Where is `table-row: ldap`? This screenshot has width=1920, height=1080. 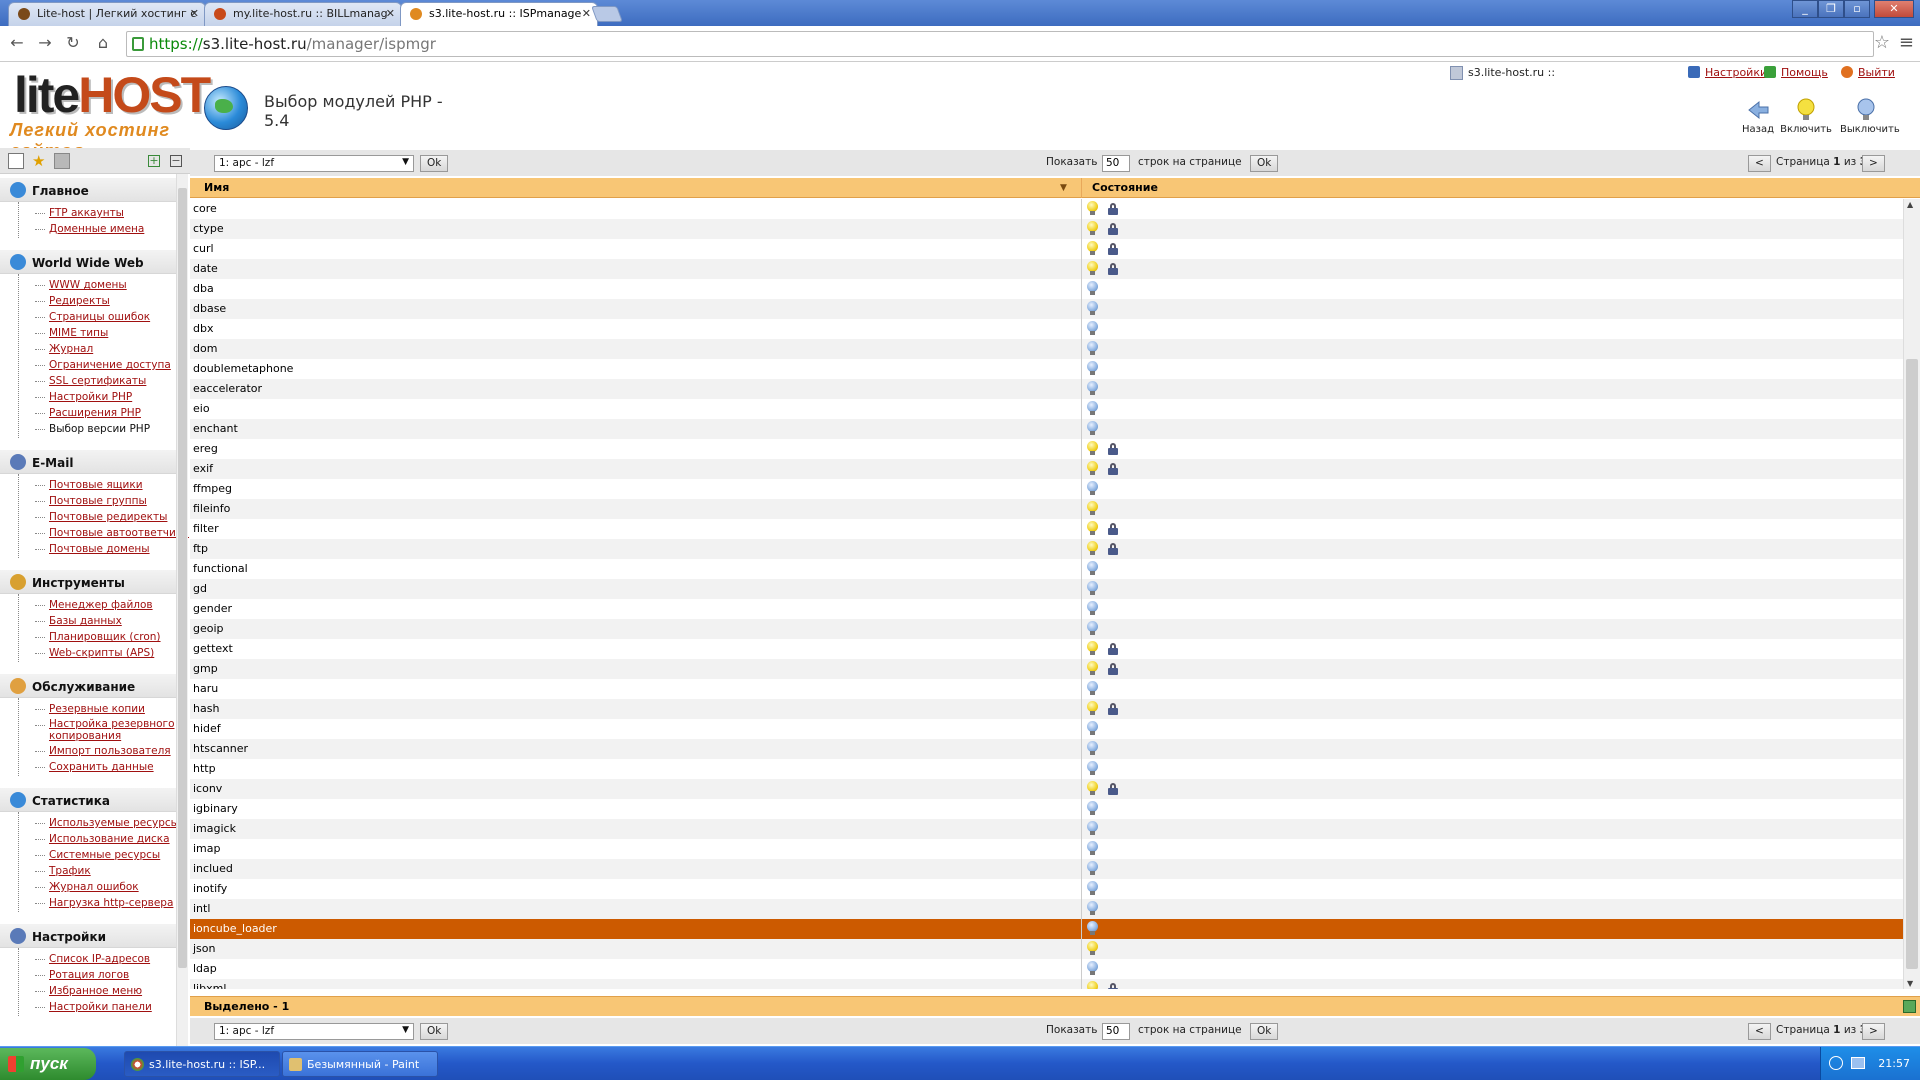
table-row: ldap is located at coordinates (1046, 969).